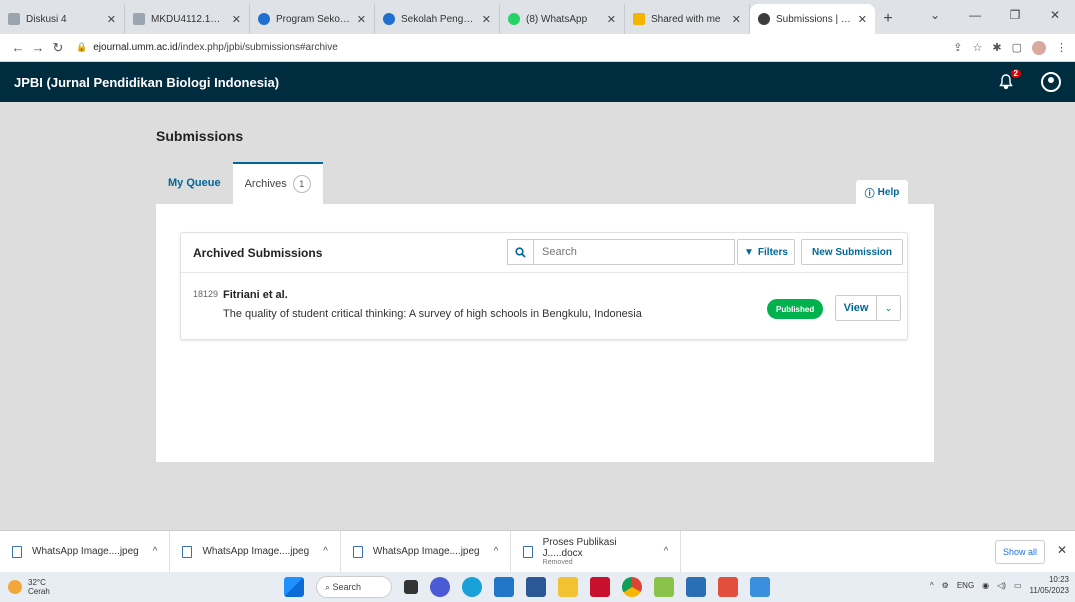 The height and width of the screenshot is (602, 1075). What do you see at coordinates (294, 587) in the screenshot?
I see `windows-start-icon` at bounding box center [294, 587].